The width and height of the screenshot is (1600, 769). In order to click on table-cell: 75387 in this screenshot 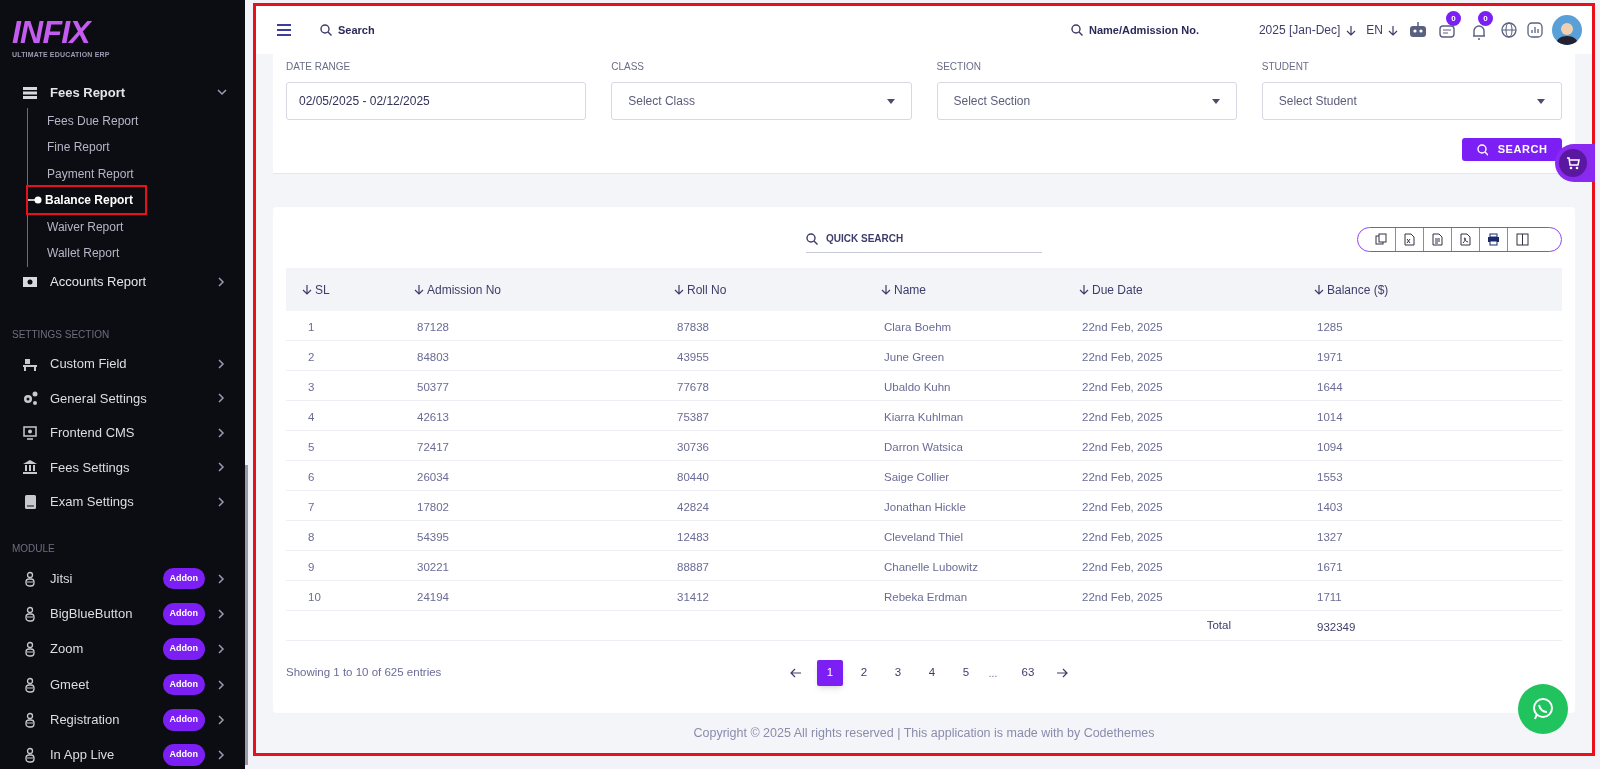, I will do `click(693, 416)`.